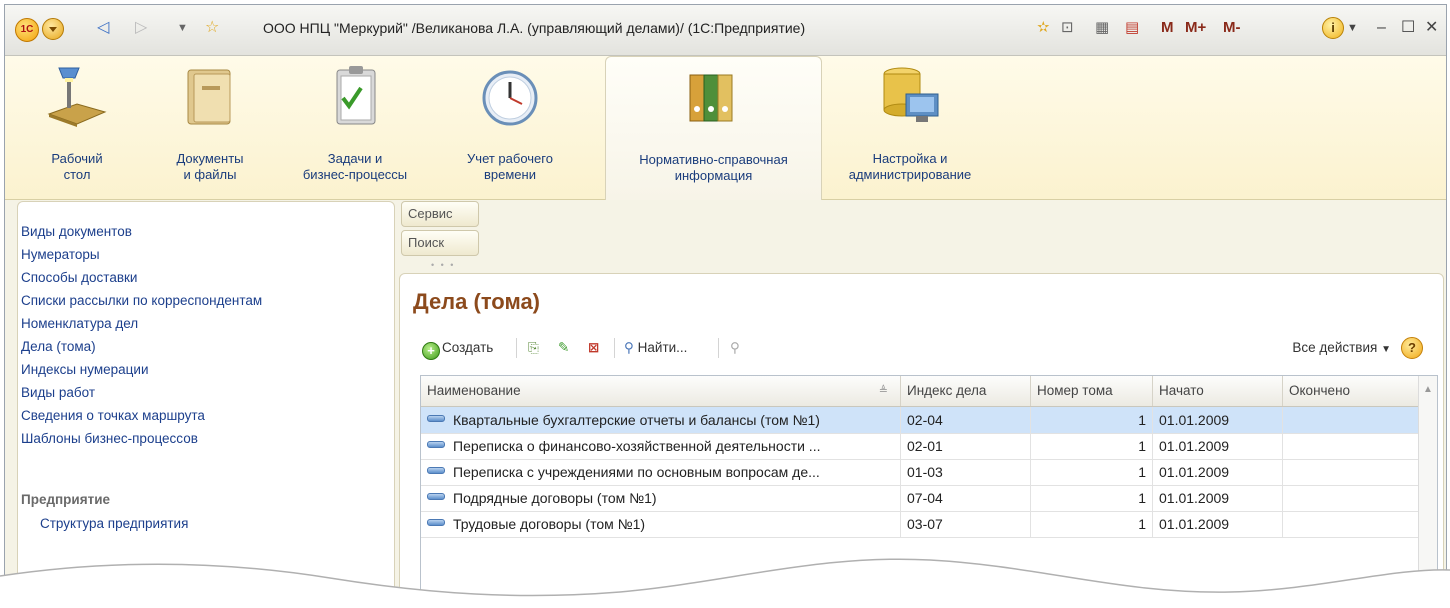  Describe the element at coordinates (966, 524) in the screenshot. I see `cell-index: 03-07` at that location.